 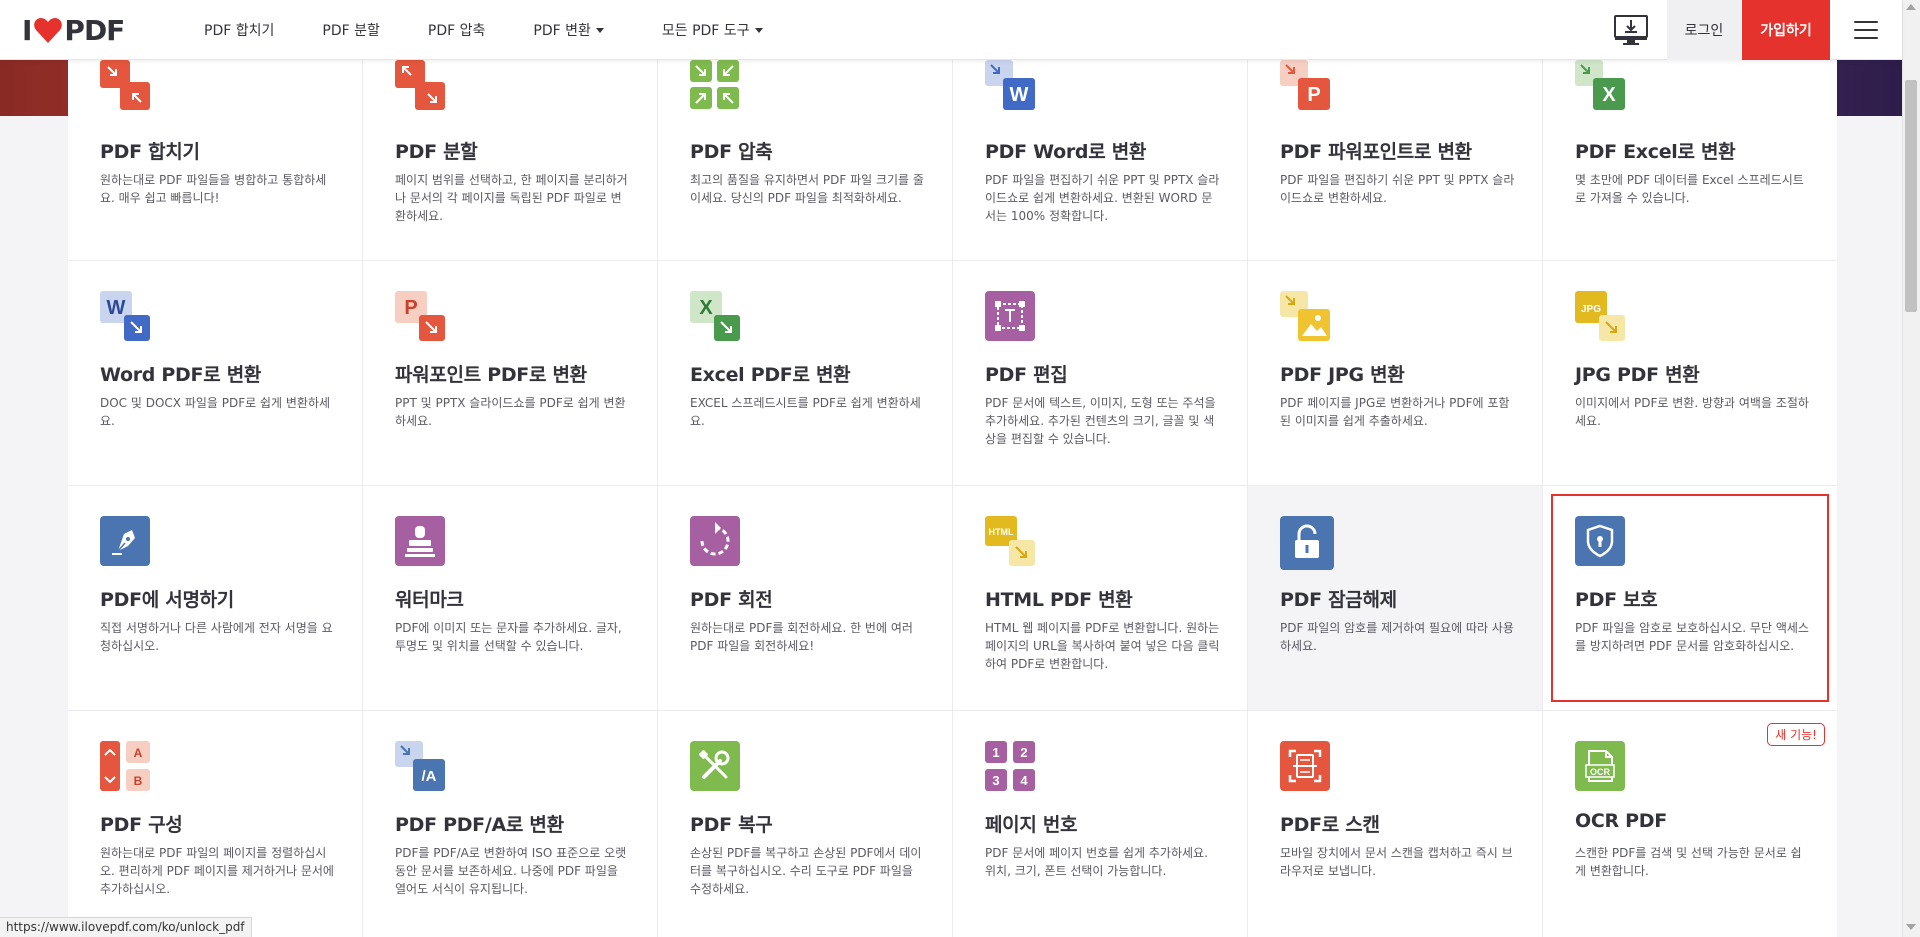 What do you see at coordinates (1911, 927) in the screenshot?
I see `scroll-down-arrow-icon` at bounding box center [1911, 927].